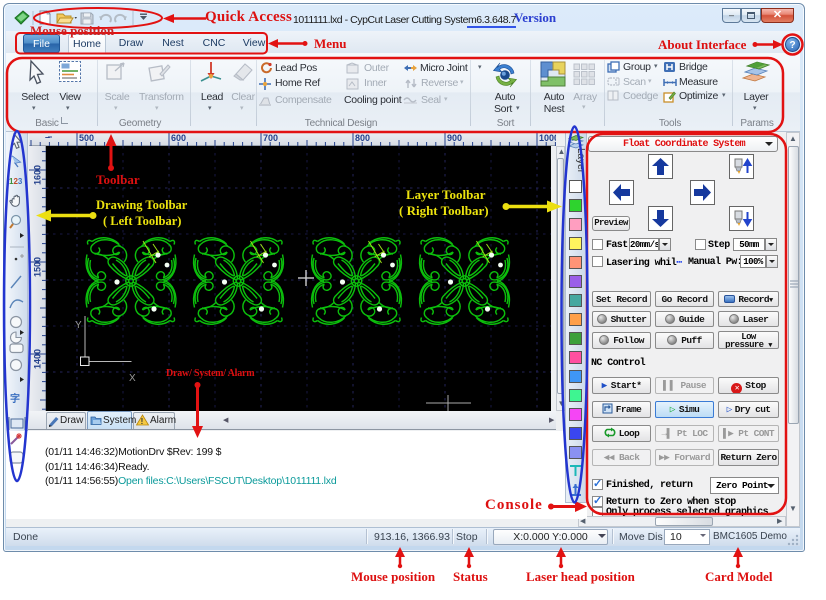 The width and height of the screenshot is (826, 600). I want to click on svg-text: 700, so click(270, 138).